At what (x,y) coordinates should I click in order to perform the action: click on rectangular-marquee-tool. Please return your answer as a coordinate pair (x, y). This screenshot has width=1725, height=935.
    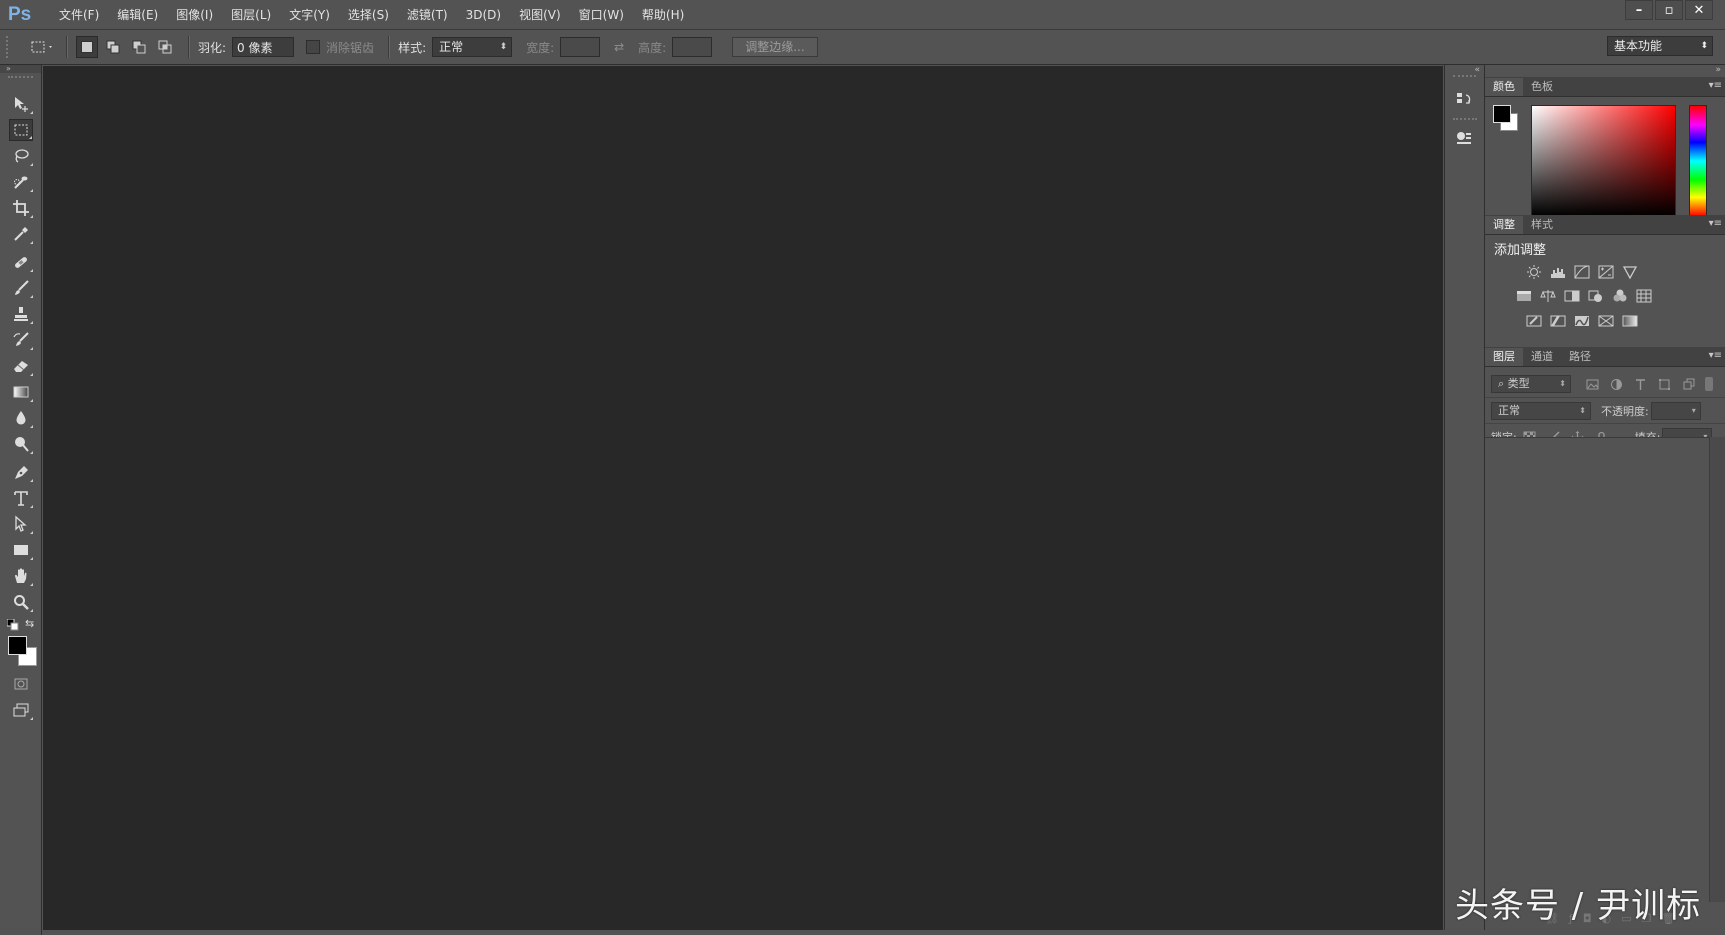
    Looking at the image, I should click on (21, 130).